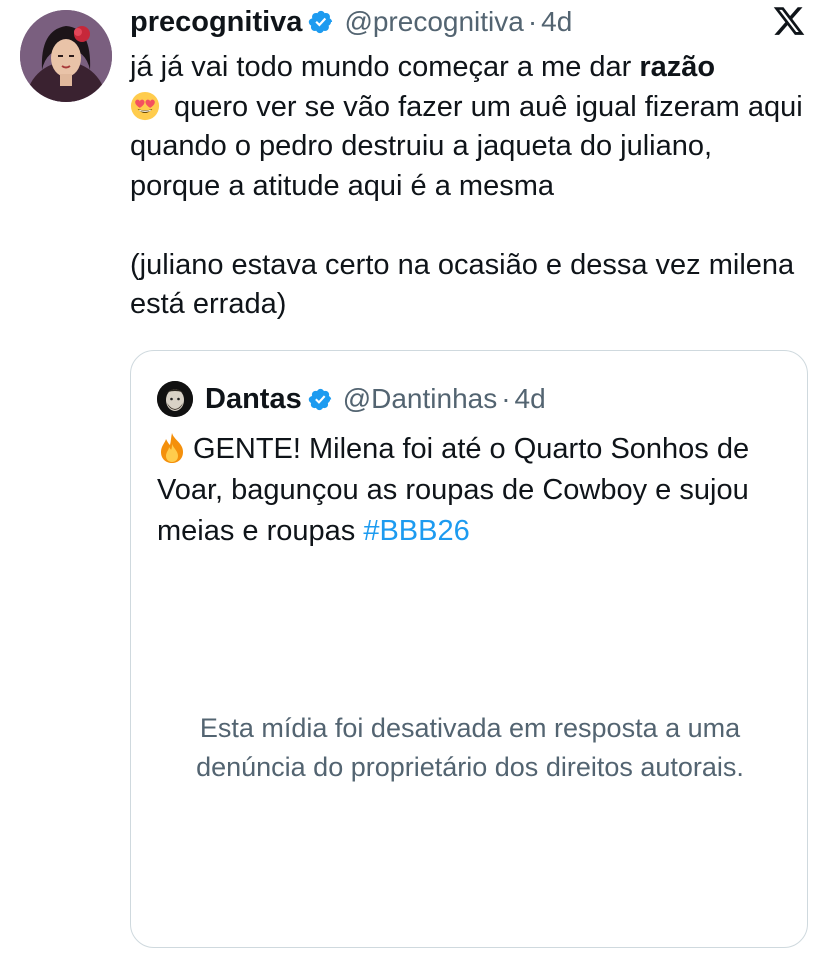  Describe the element at coordinates (416, 531) in the screenshot. I see `hashtag-link: #BBB26` at that location.